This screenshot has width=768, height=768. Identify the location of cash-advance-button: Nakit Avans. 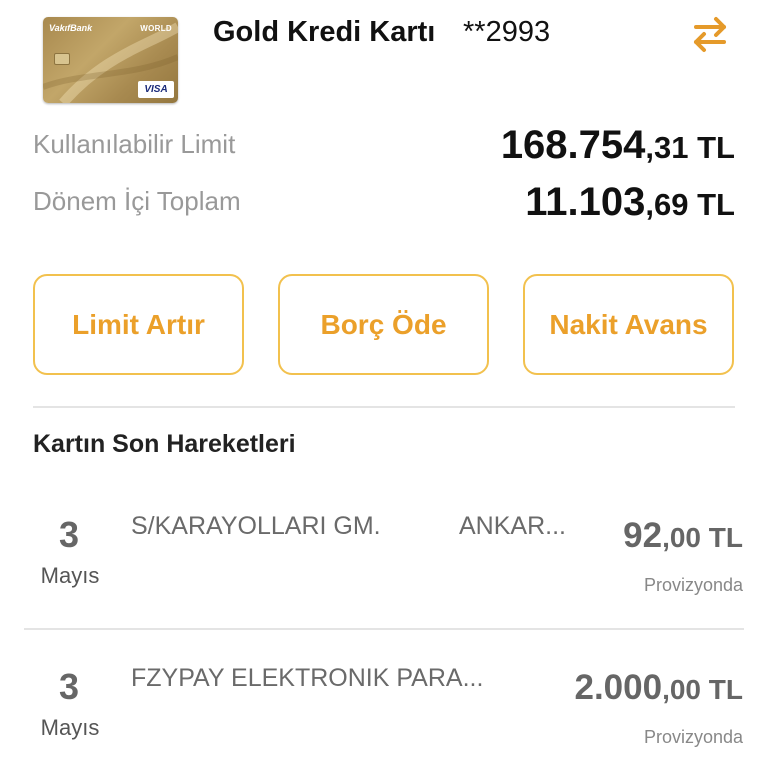
(628, 324).